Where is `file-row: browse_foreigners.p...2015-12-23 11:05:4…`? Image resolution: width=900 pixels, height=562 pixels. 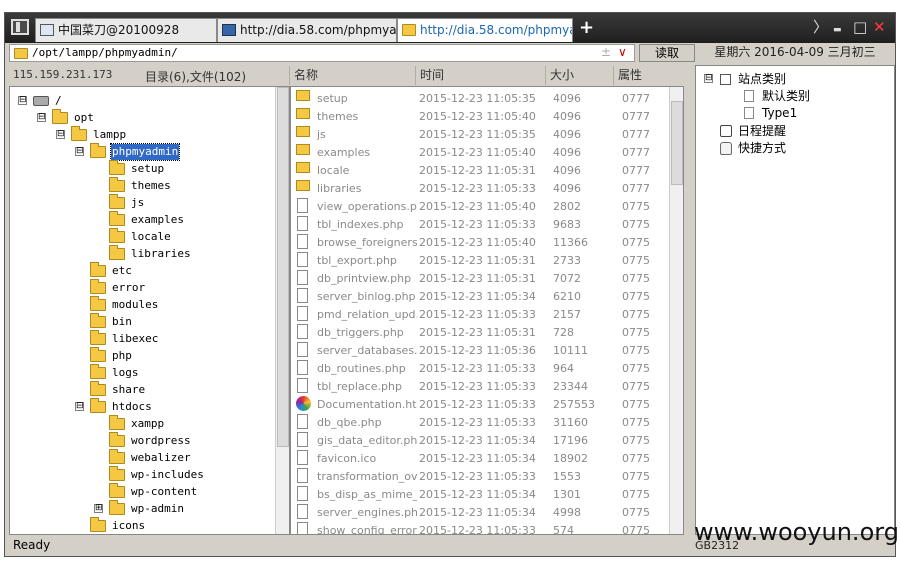
file-row: browse_foreigners.p...2015-12-23 11:05:4… is located at coordinates (481, 243).